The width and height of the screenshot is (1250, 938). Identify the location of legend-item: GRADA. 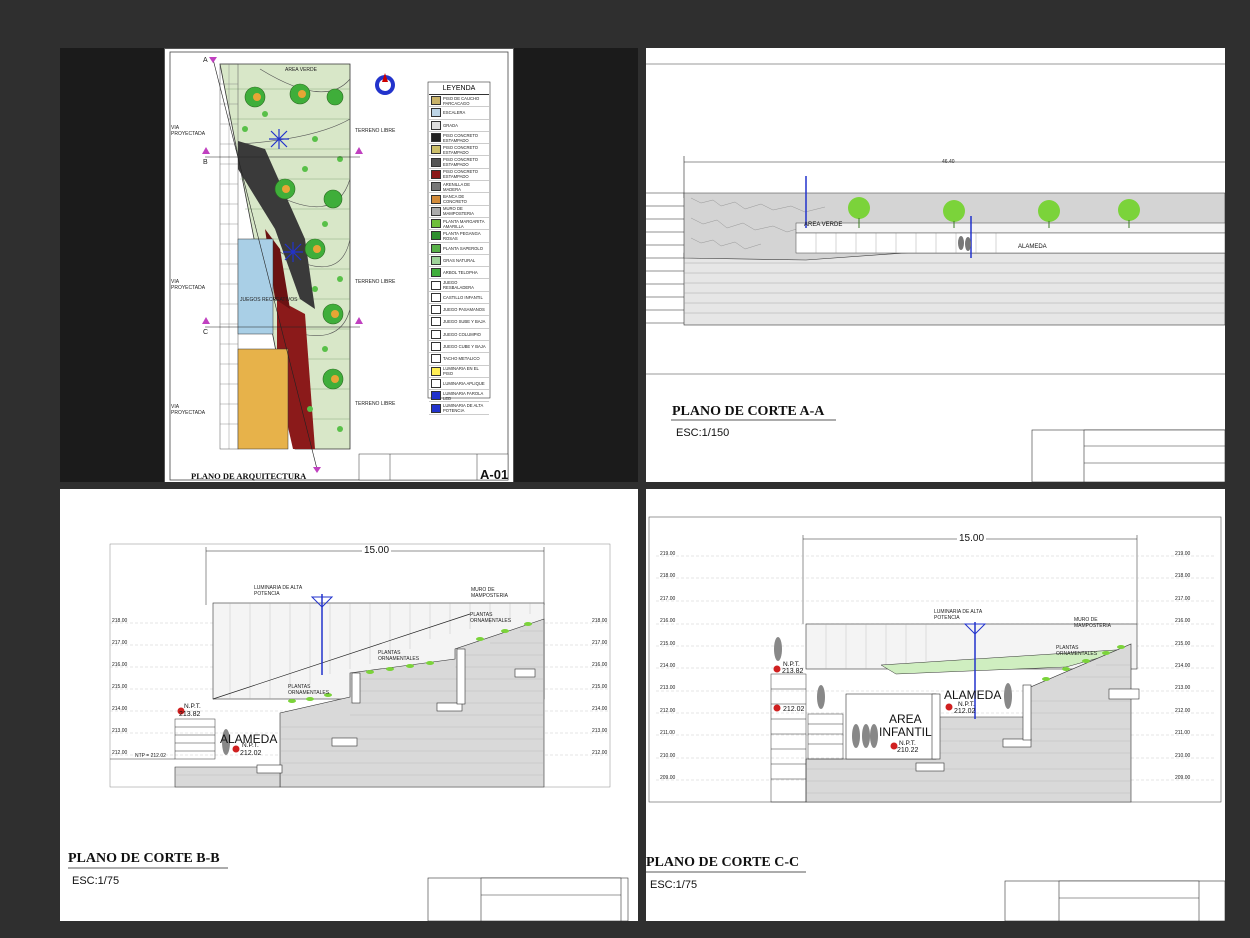
(459, 126).